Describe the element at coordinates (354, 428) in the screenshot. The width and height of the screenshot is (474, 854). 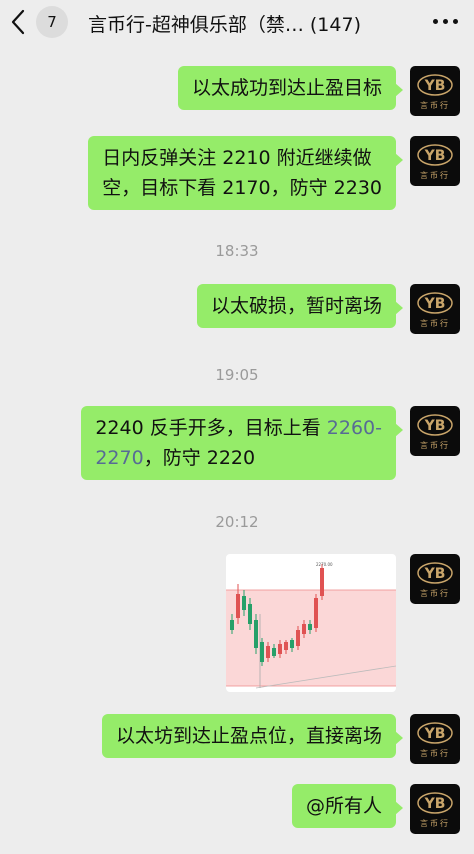
I see `number-link: 2260-` at that location.